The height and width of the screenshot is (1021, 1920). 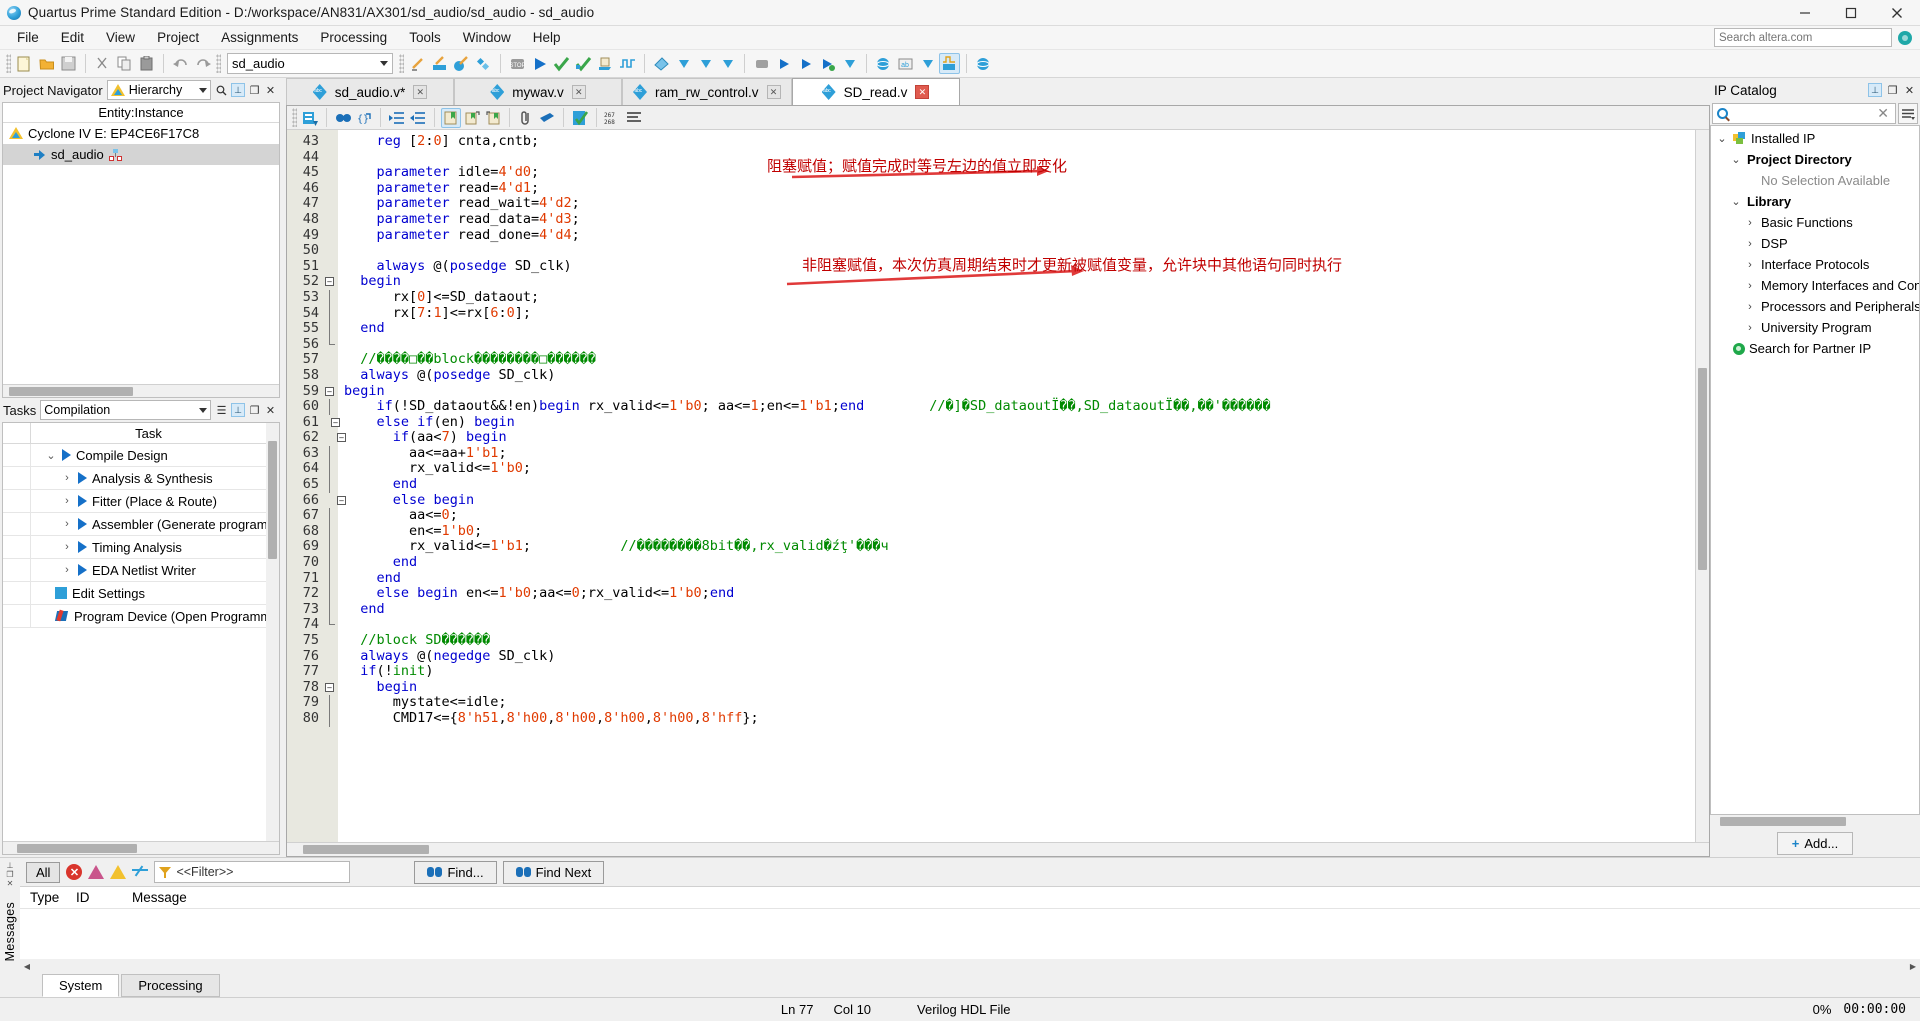 What do you see at coordinates (1908, 113) in the screenshot?
I see `hamburger-menu-icon` at bounding box center [1908, 113].